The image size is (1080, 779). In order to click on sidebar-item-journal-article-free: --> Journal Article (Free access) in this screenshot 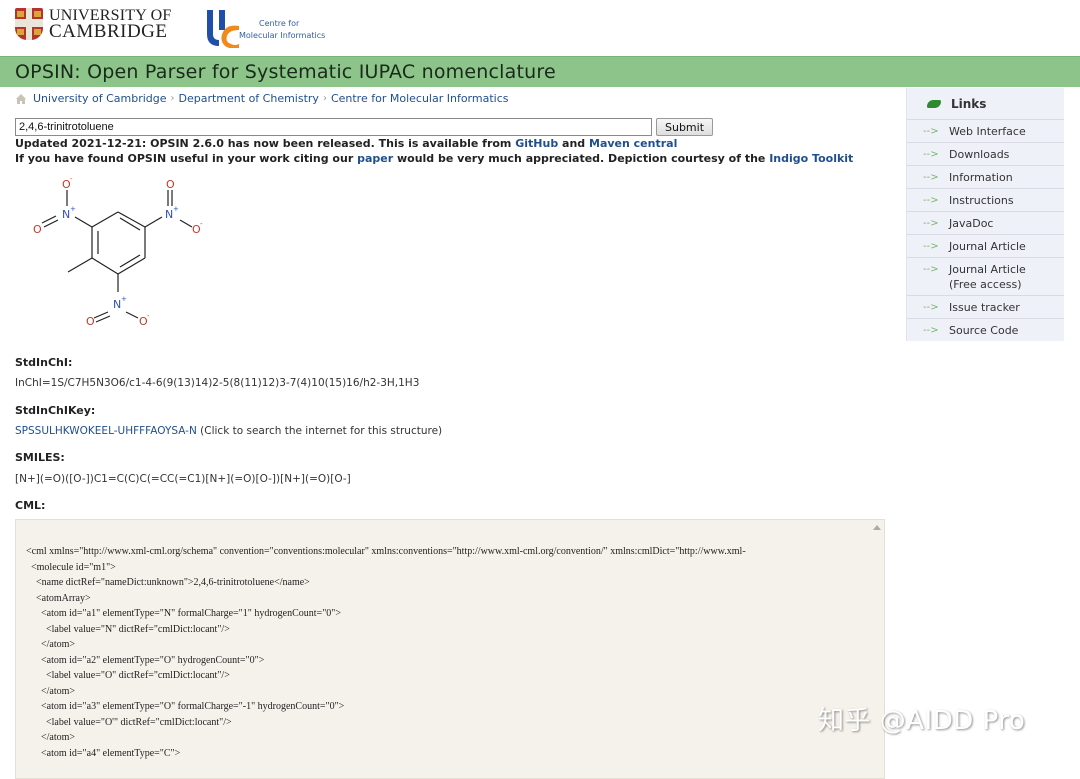, I will do `click(985, 277)`.